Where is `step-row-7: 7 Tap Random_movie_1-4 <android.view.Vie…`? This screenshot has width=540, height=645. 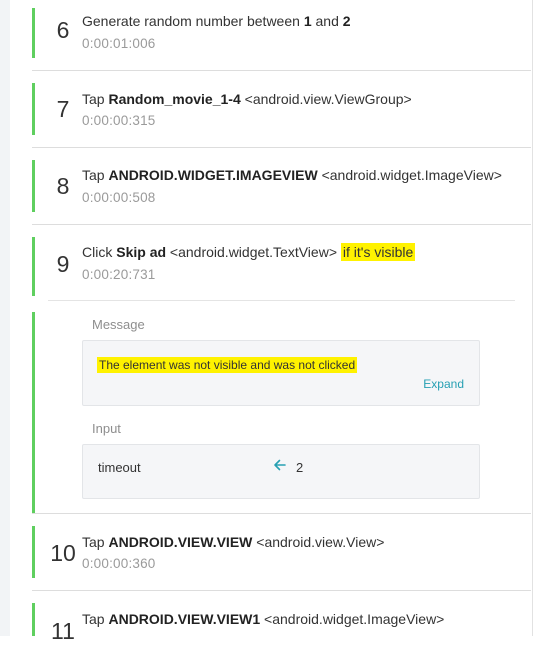 step-row-7: 7 Tap Random_movie_1-4 <android.view.Vie… is located at coordinates (281, 109).